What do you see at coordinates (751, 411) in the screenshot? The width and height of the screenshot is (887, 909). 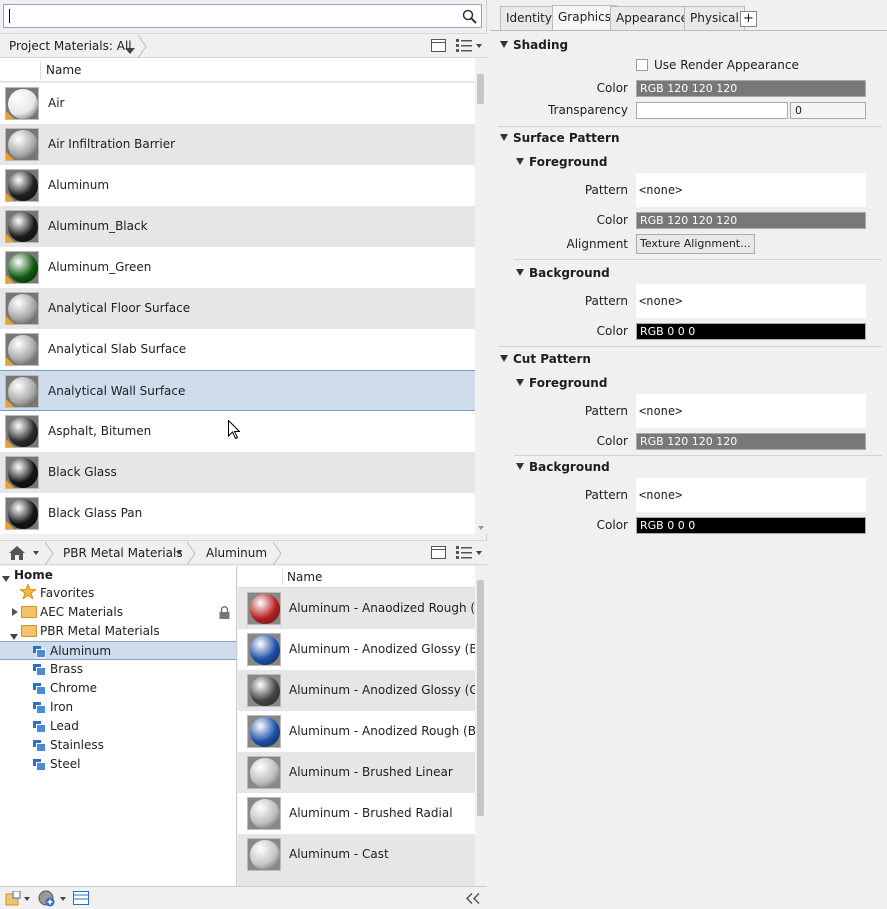 I see `cut-fg-pattern-field: <none>` at bounding box center [751, 411].